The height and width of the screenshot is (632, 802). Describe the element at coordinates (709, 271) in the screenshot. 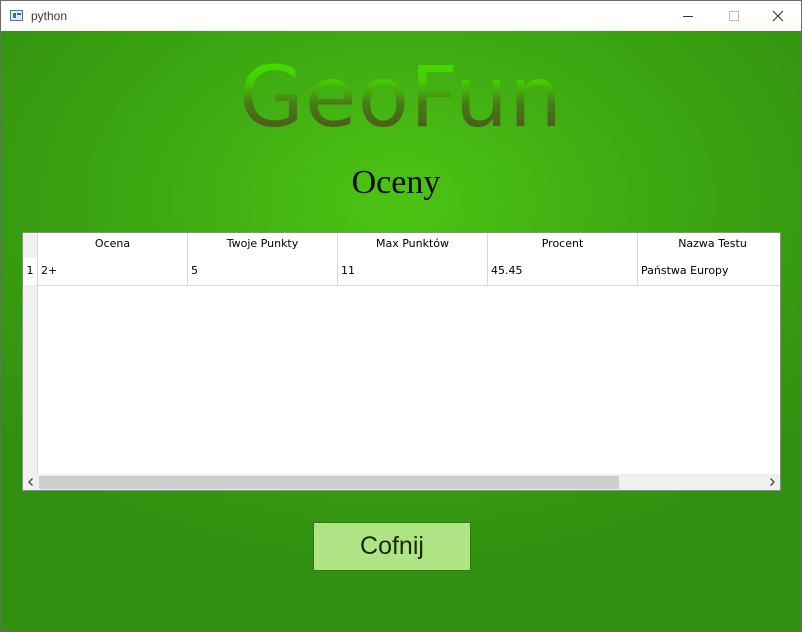

I see `table-cell: Państwa Europy` at that location.